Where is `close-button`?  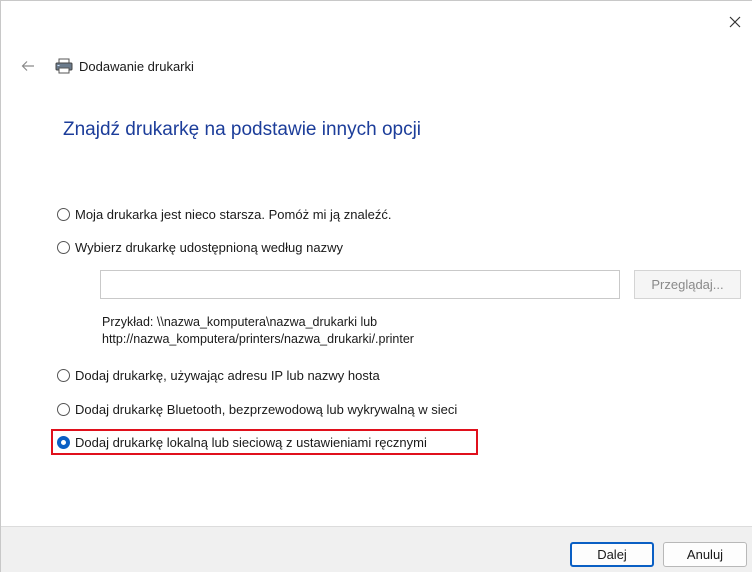
close-button is located at coordinates (732, 22).